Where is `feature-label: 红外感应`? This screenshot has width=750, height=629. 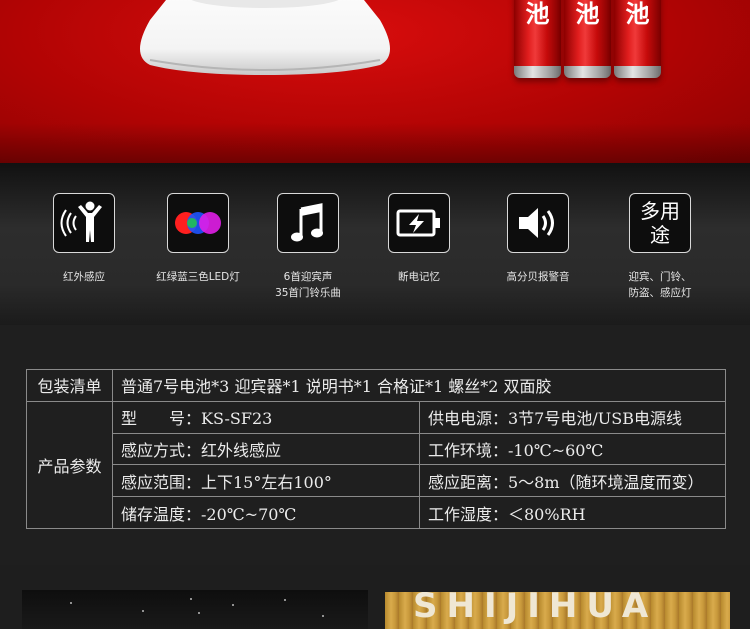 feature-label: 红外感应 is located at coordinates (84, 277).